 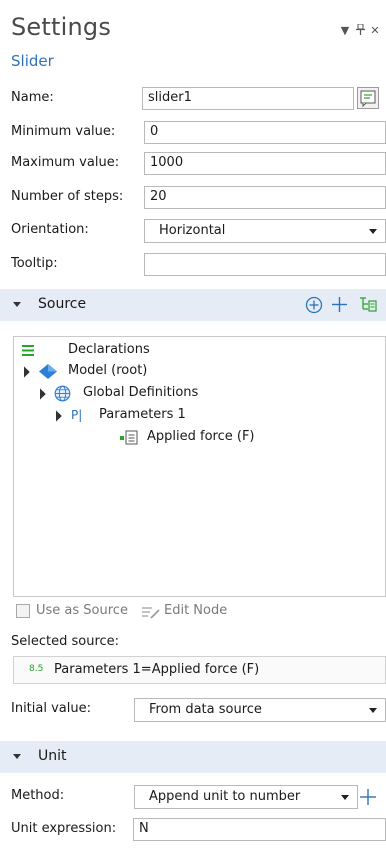 I want to click on name-input: slider1, so click(x=248, y=98).